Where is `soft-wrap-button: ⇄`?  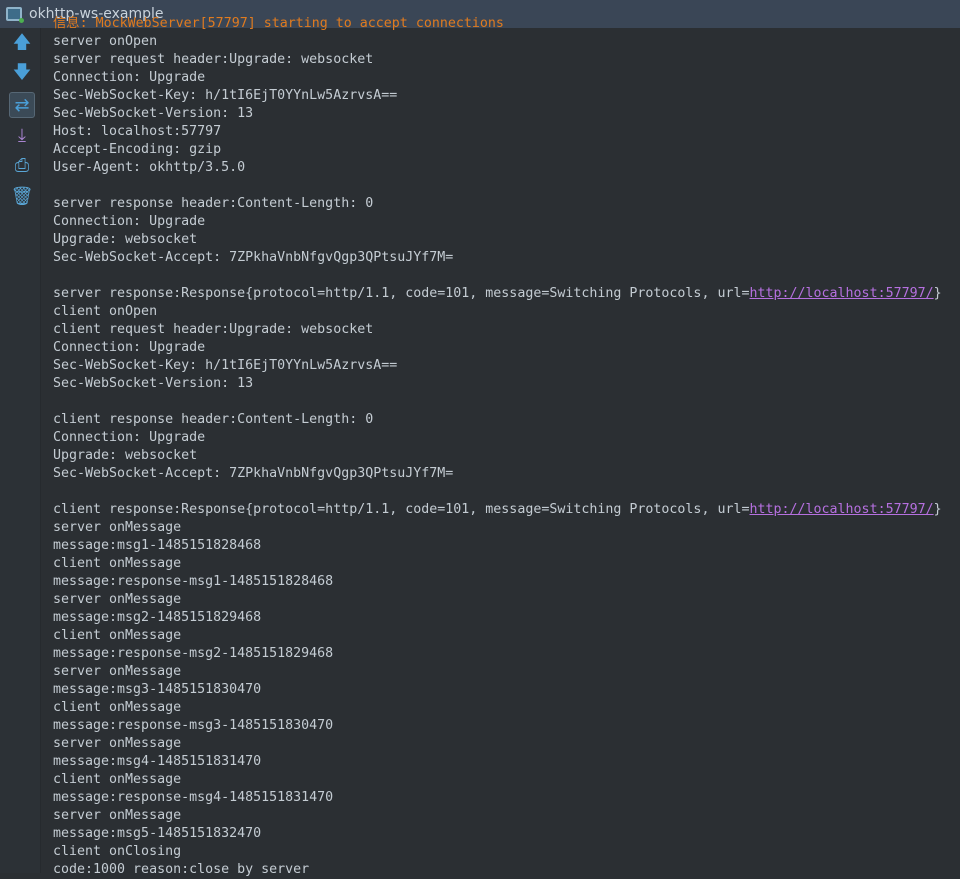 soft-wrap-button: ⇄ is located at coordinates (22, 105).